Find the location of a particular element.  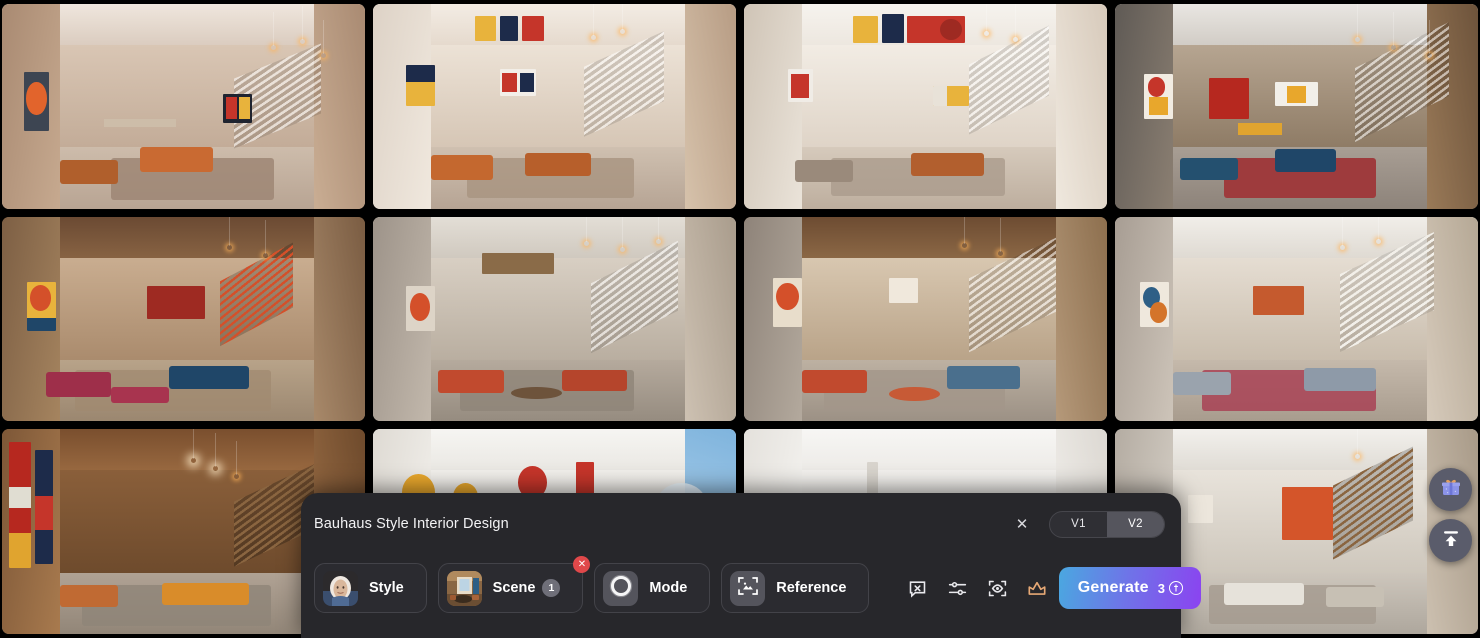

version-option-v1: V1 is located at coordinates (1078, 524).